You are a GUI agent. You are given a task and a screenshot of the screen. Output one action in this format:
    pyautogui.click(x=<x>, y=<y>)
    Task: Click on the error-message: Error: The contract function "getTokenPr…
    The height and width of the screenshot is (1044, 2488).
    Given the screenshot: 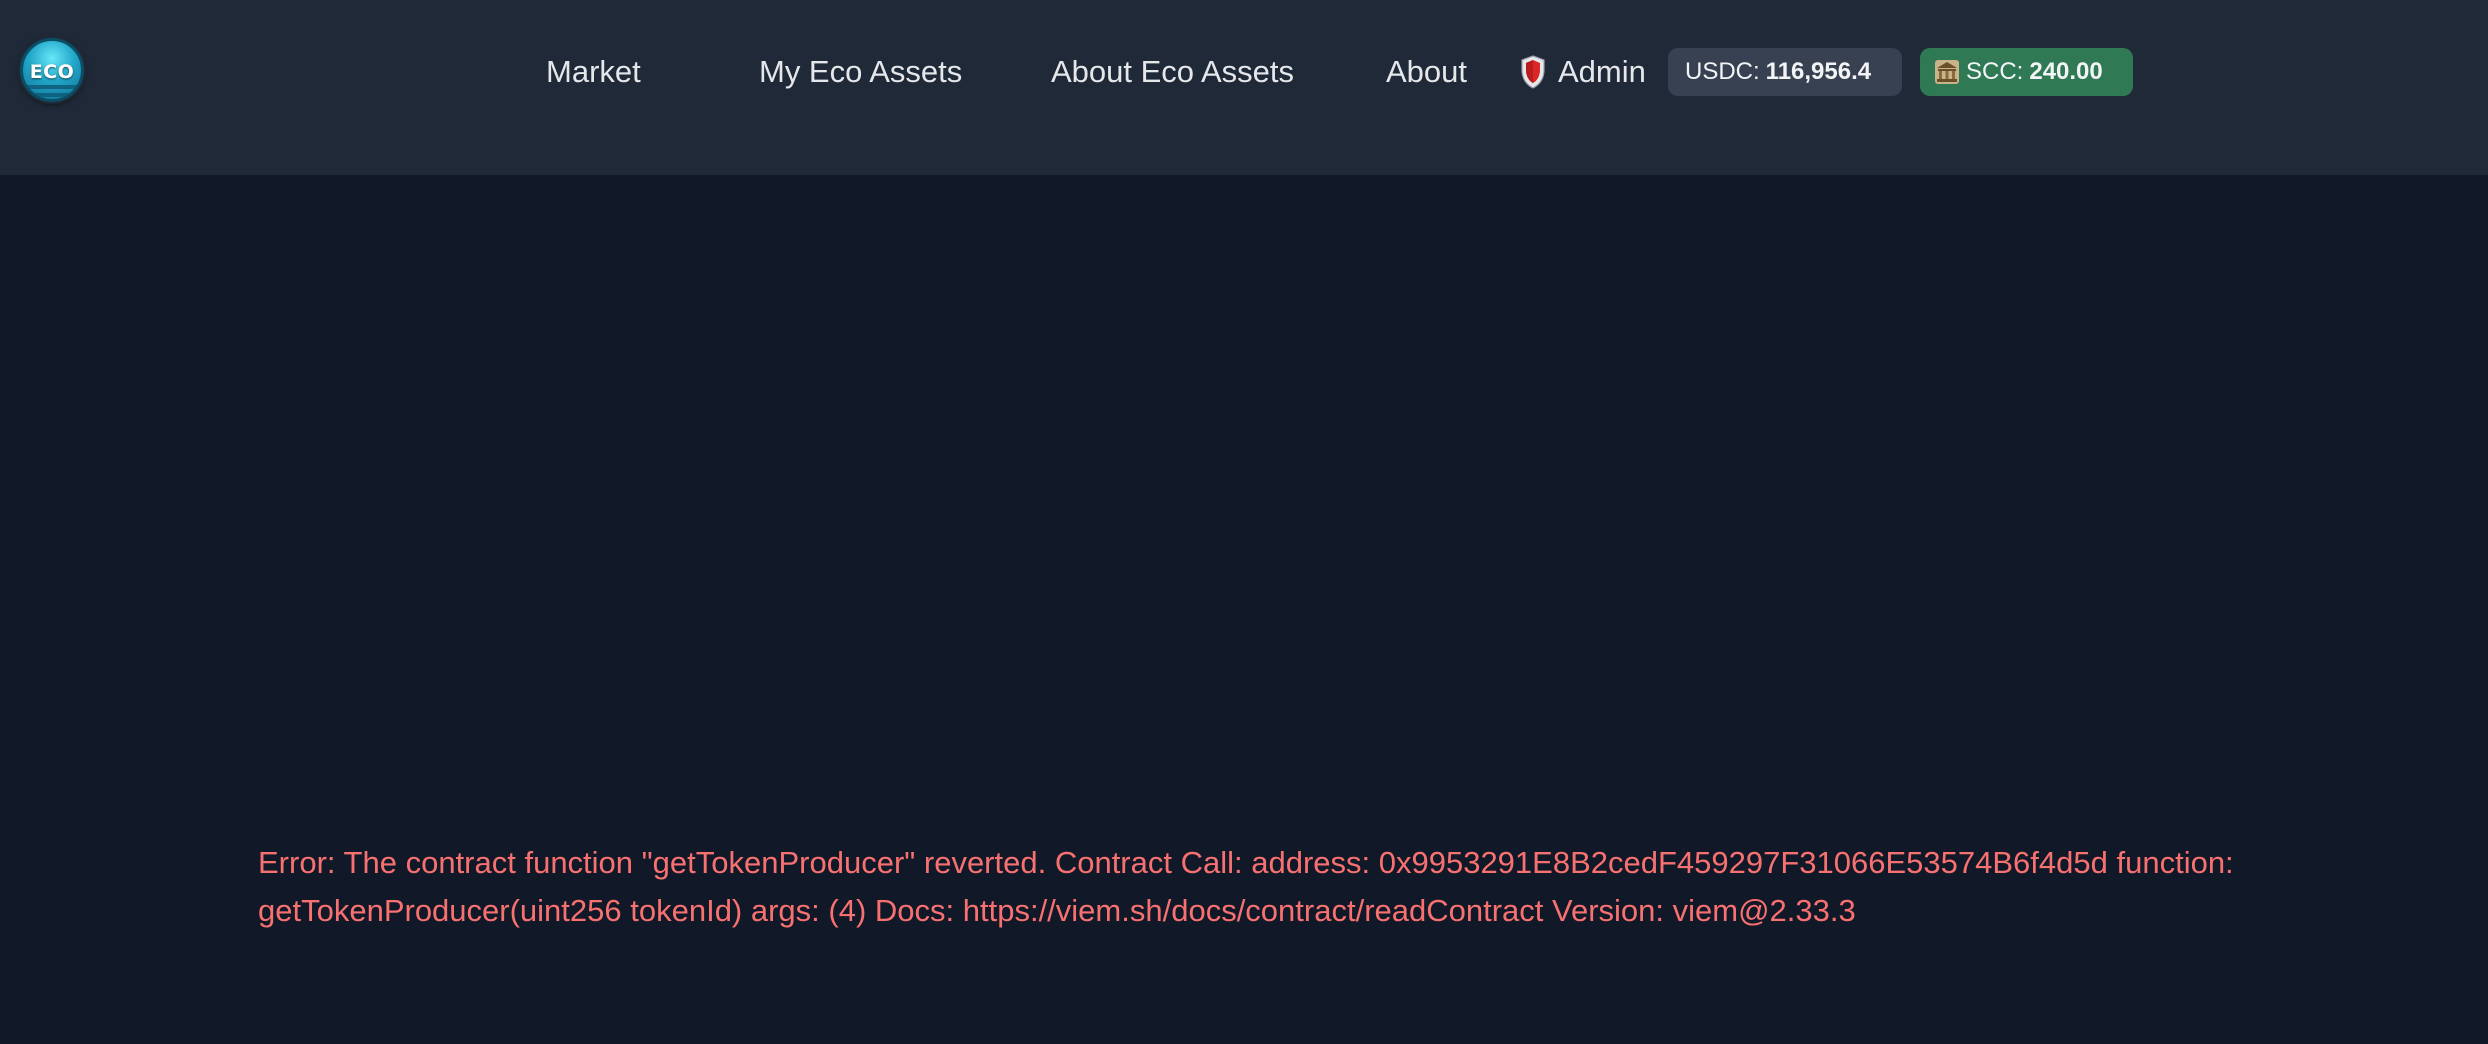 What is the action you would take?
    pyautogui.click(x=1246, y=886)
    